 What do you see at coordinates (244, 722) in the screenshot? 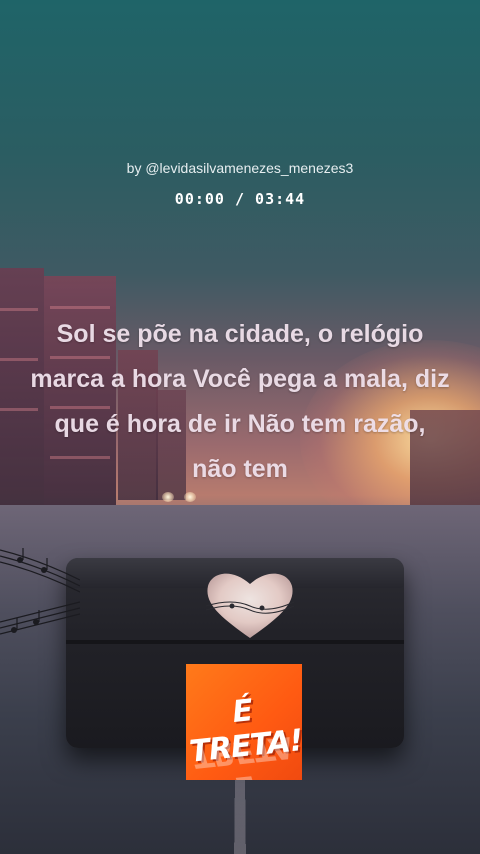
I see `treta-logo: É TRETA! É TRETA` at bounding box center [244, 722].